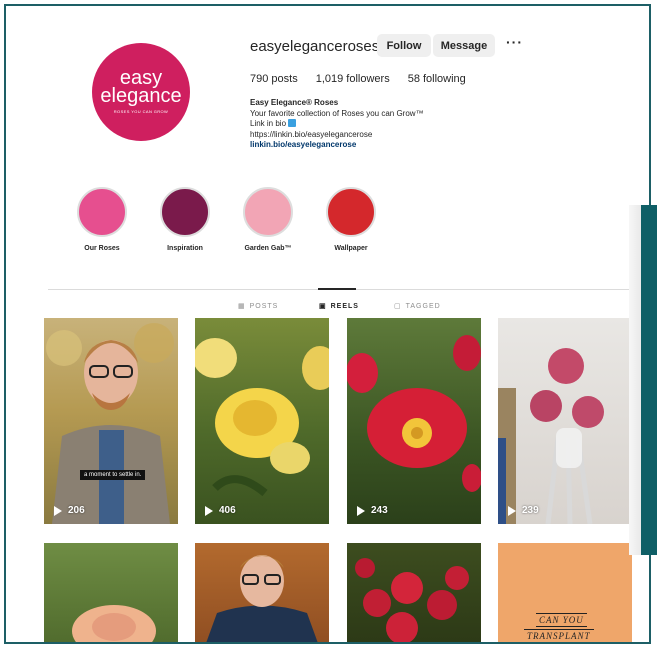 Image resolution: width=657 pixels, height=647 pixels. What do you see at coordinates (464, 45) in the screenshot?
I see `message-button: Message` at bounding box center [464, 45].